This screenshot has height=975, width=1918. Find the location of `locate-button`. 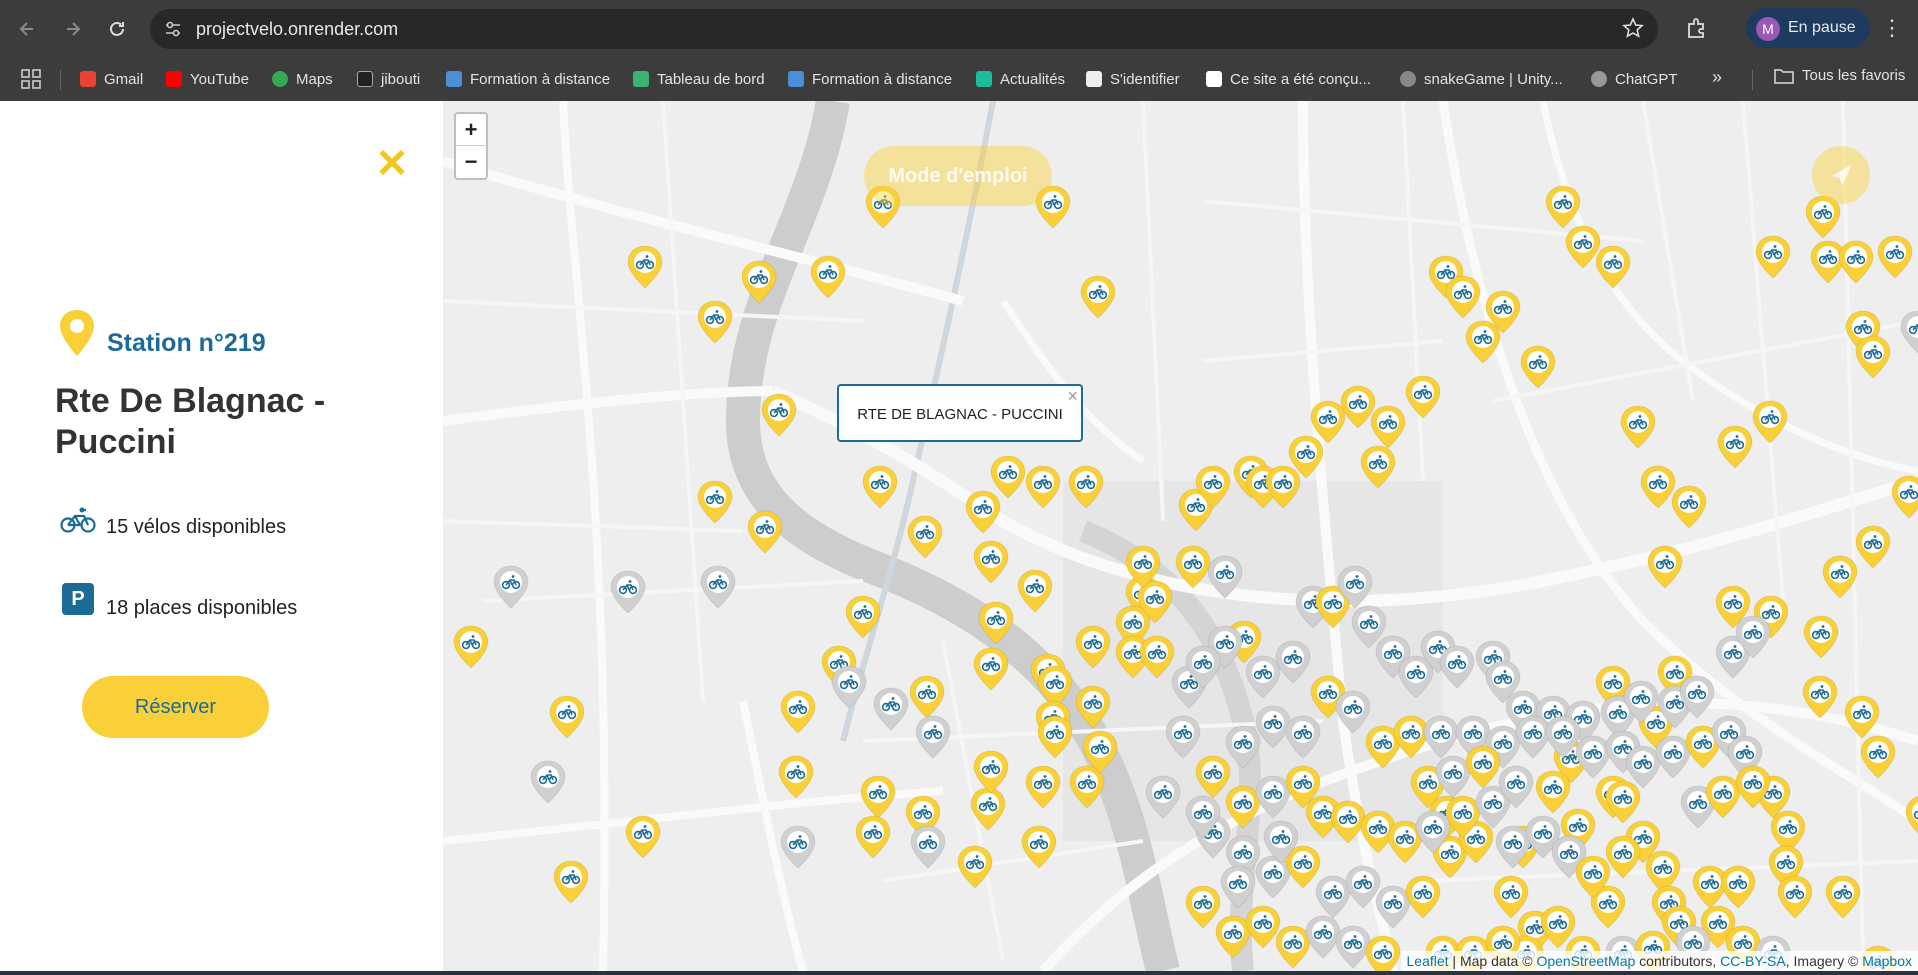

locate-button is located at coordinates (1841, 175).